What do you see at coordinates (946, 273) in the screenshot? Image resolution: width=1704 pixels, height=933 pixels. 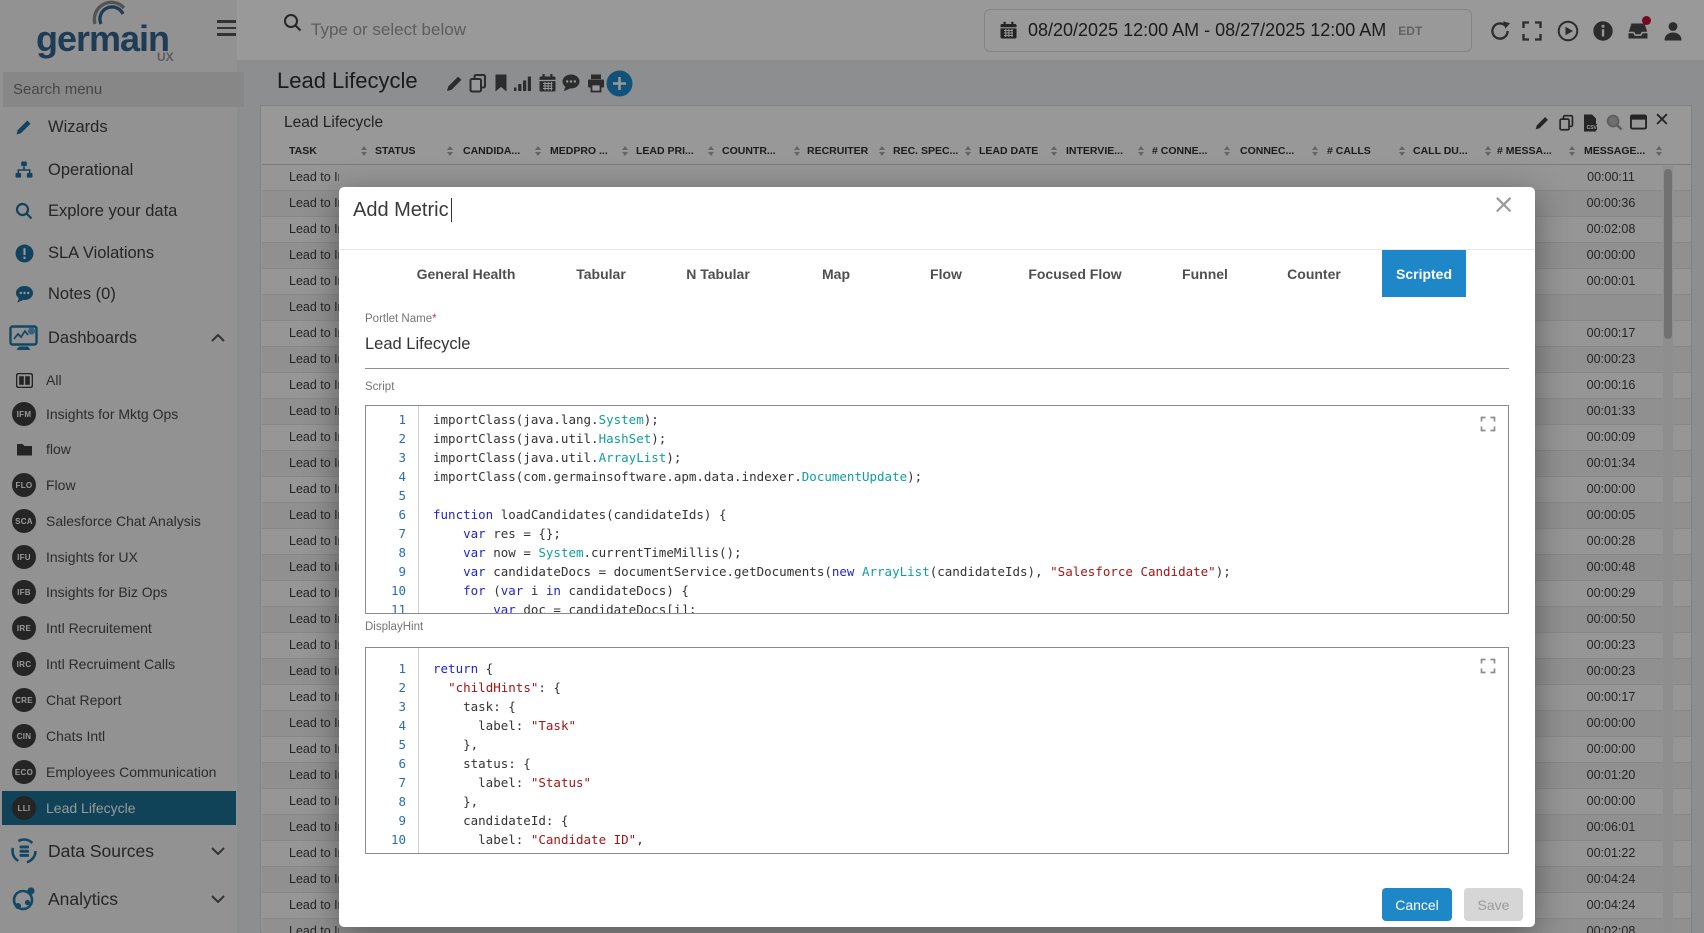 I see `tab-flow: Flow` at bounding box center [946, 273].